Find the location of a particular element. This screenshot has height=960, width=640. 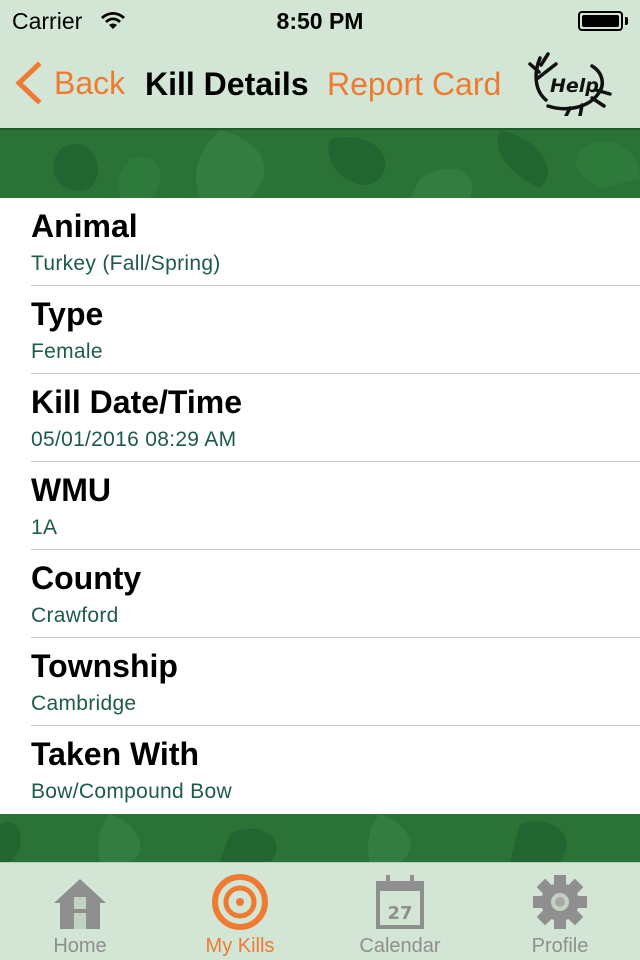

help-button: Help is located at coordinates (569, 84).